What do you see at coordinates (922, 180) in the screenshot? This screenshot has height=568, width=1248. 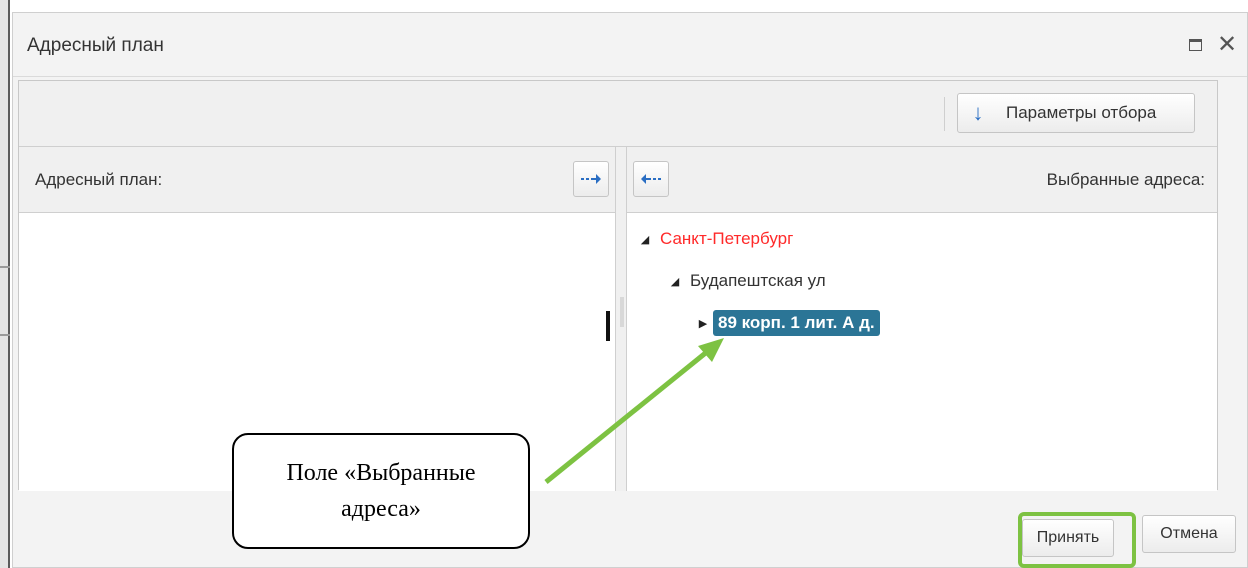 I see `selected-addresses-header: Выбранные адреса:` at bounding box center [922, 180].